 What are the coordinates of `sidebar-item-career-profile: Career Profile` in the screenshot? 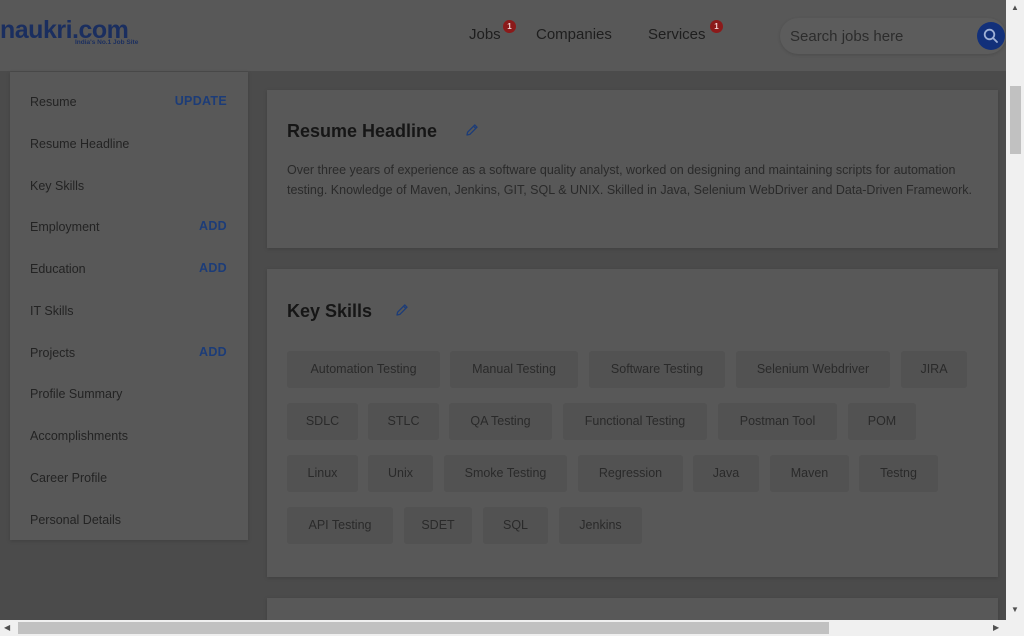 It's located at (68, 478).